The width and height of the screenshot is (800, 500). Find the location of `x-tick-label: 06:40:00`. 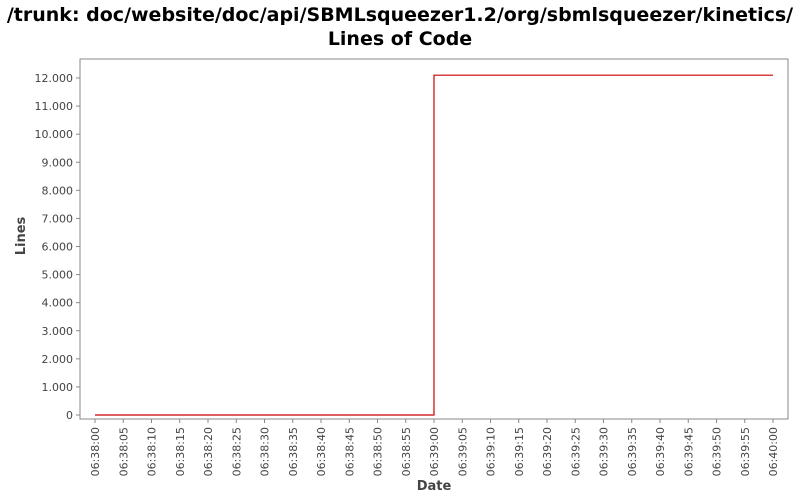

x-tick-label: 06:40:00 is located at coordinates (773, 451).